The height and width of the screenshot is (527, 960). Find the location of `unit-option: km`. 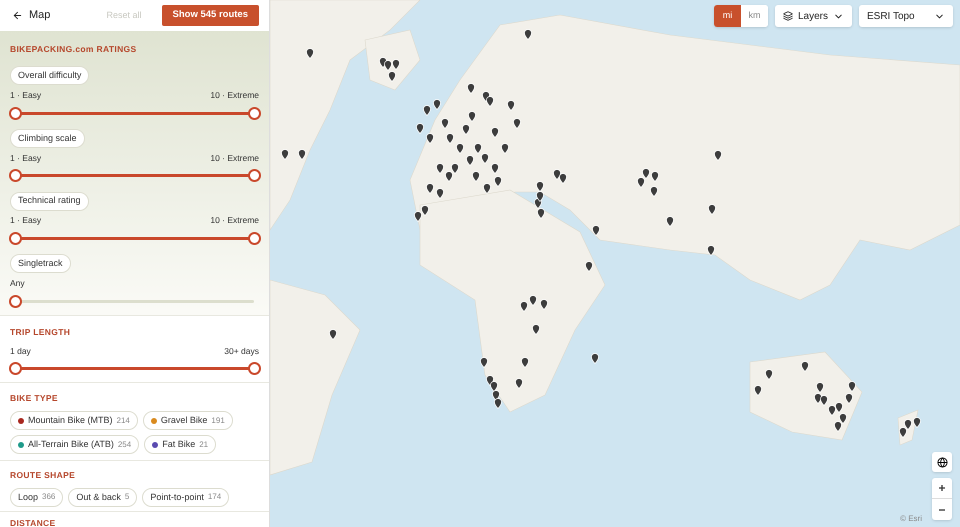

unit-option: km is located at coordinates (754, 16).